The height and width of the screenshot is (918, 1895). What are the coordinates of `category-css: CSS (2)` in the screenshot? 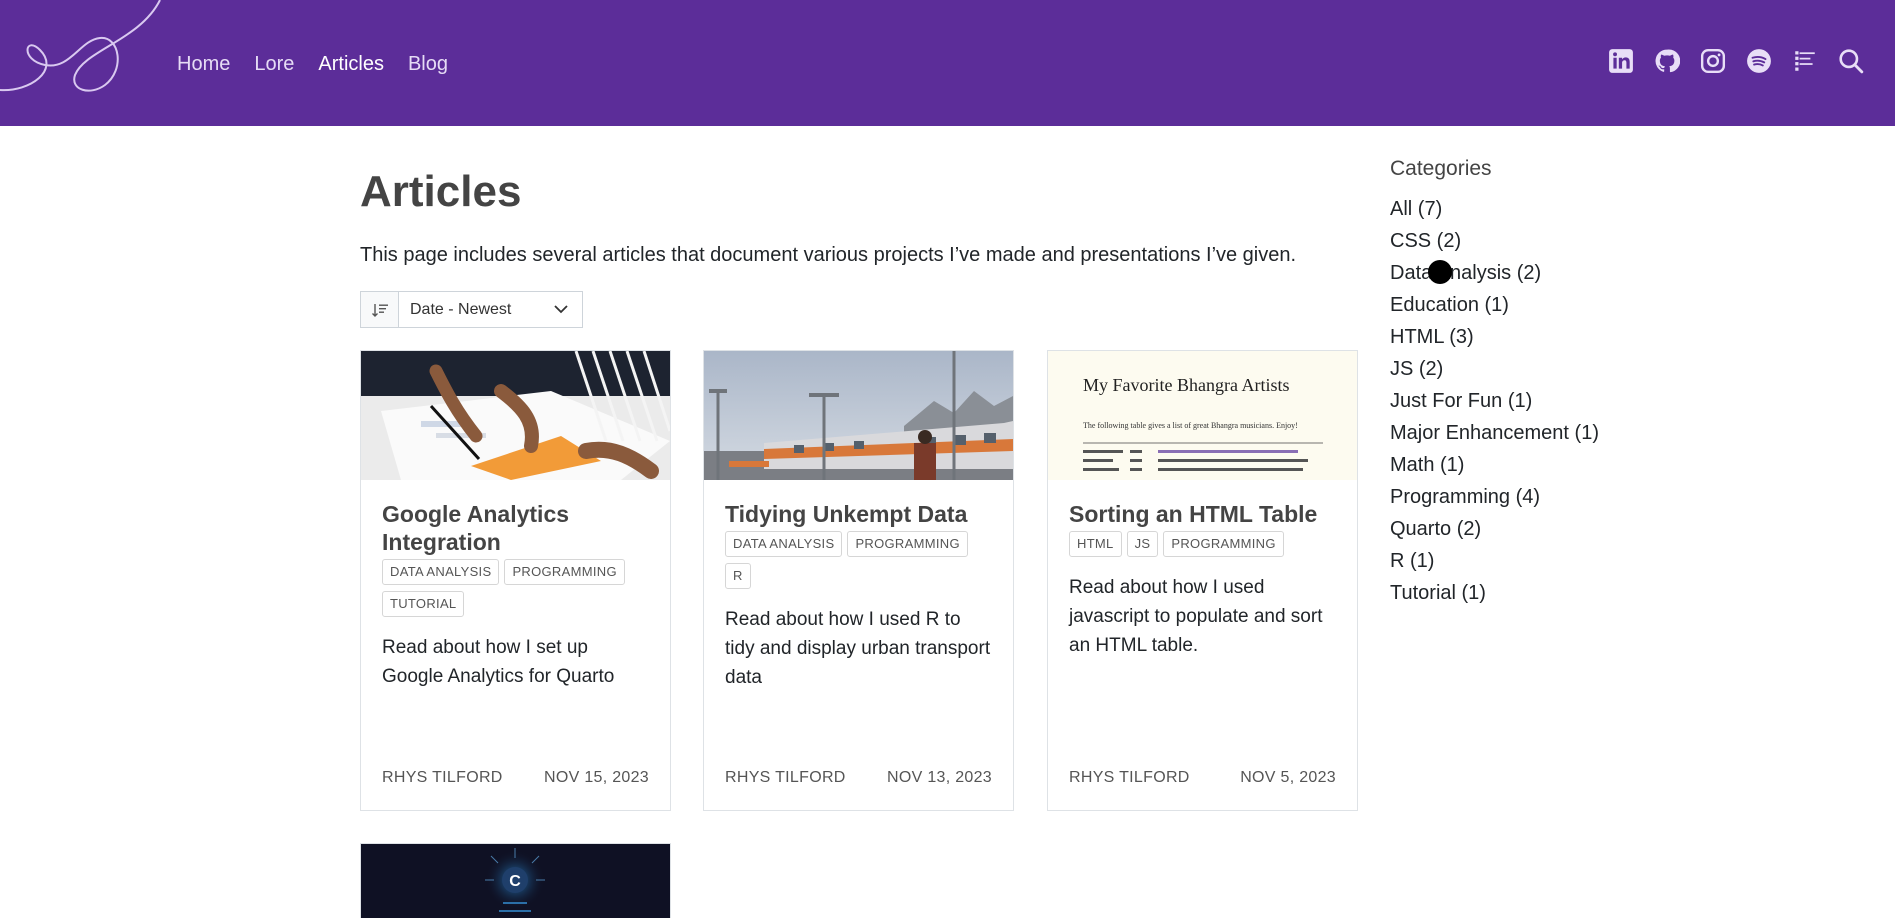 It's located at (1494, 241).